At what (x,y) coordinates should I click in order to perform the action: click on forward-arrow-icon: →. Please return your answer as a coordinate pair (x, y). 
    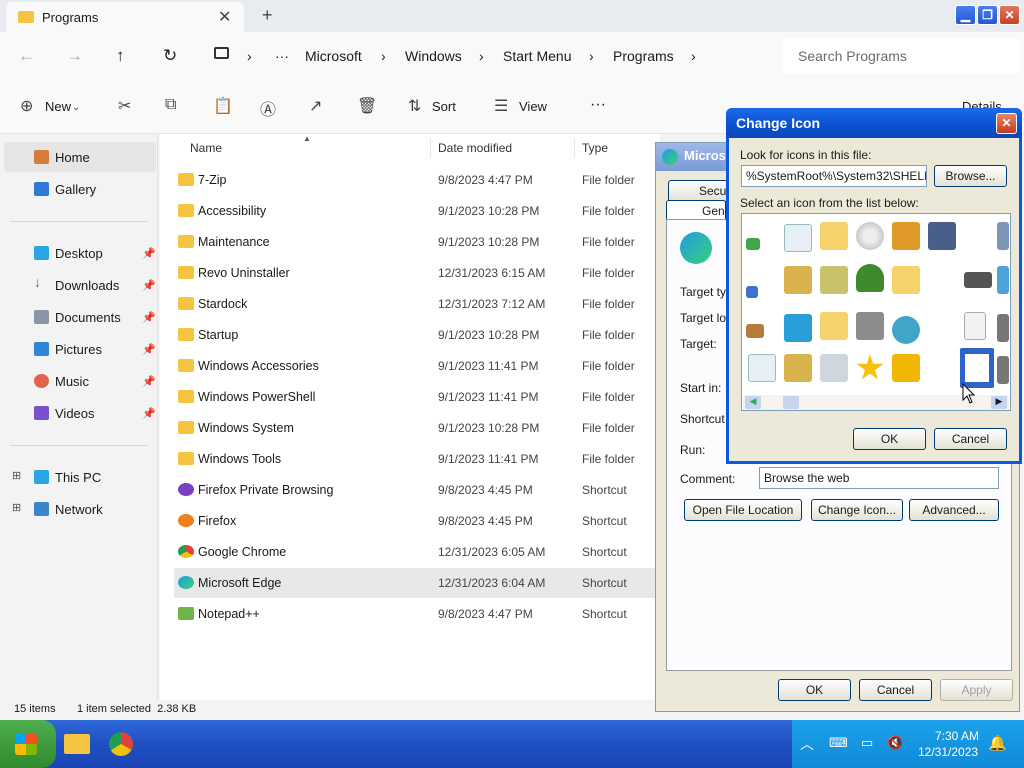
    Looking at the image, I should click on (74, 56).